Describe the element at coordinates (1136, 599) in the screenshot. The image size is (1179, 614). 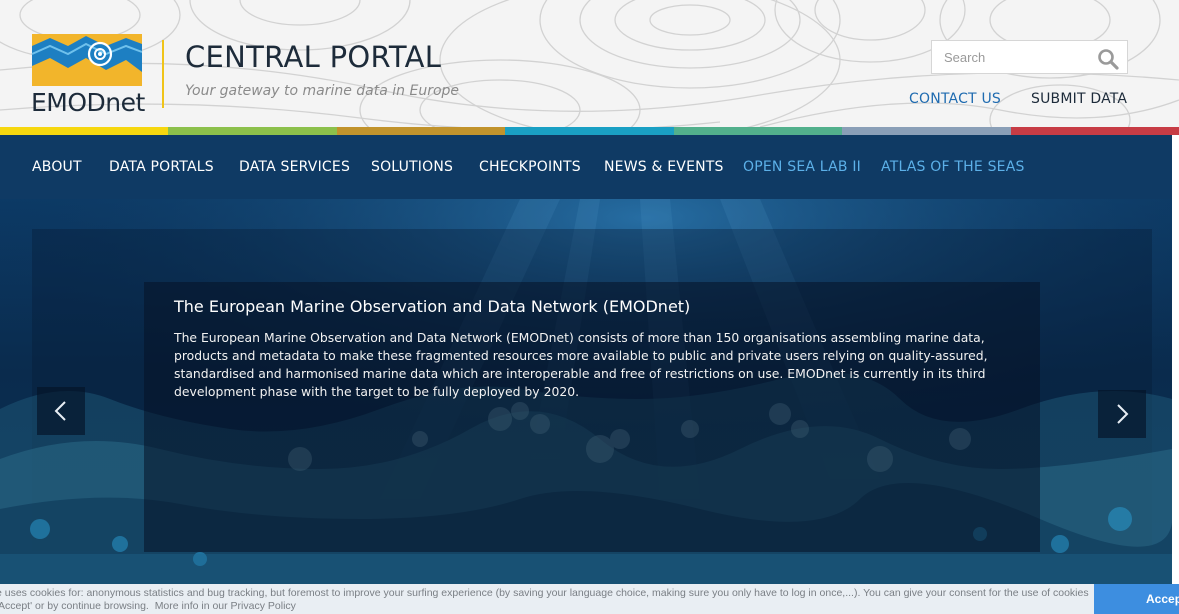
I see `accept-cookies-button: Accept` at that location.